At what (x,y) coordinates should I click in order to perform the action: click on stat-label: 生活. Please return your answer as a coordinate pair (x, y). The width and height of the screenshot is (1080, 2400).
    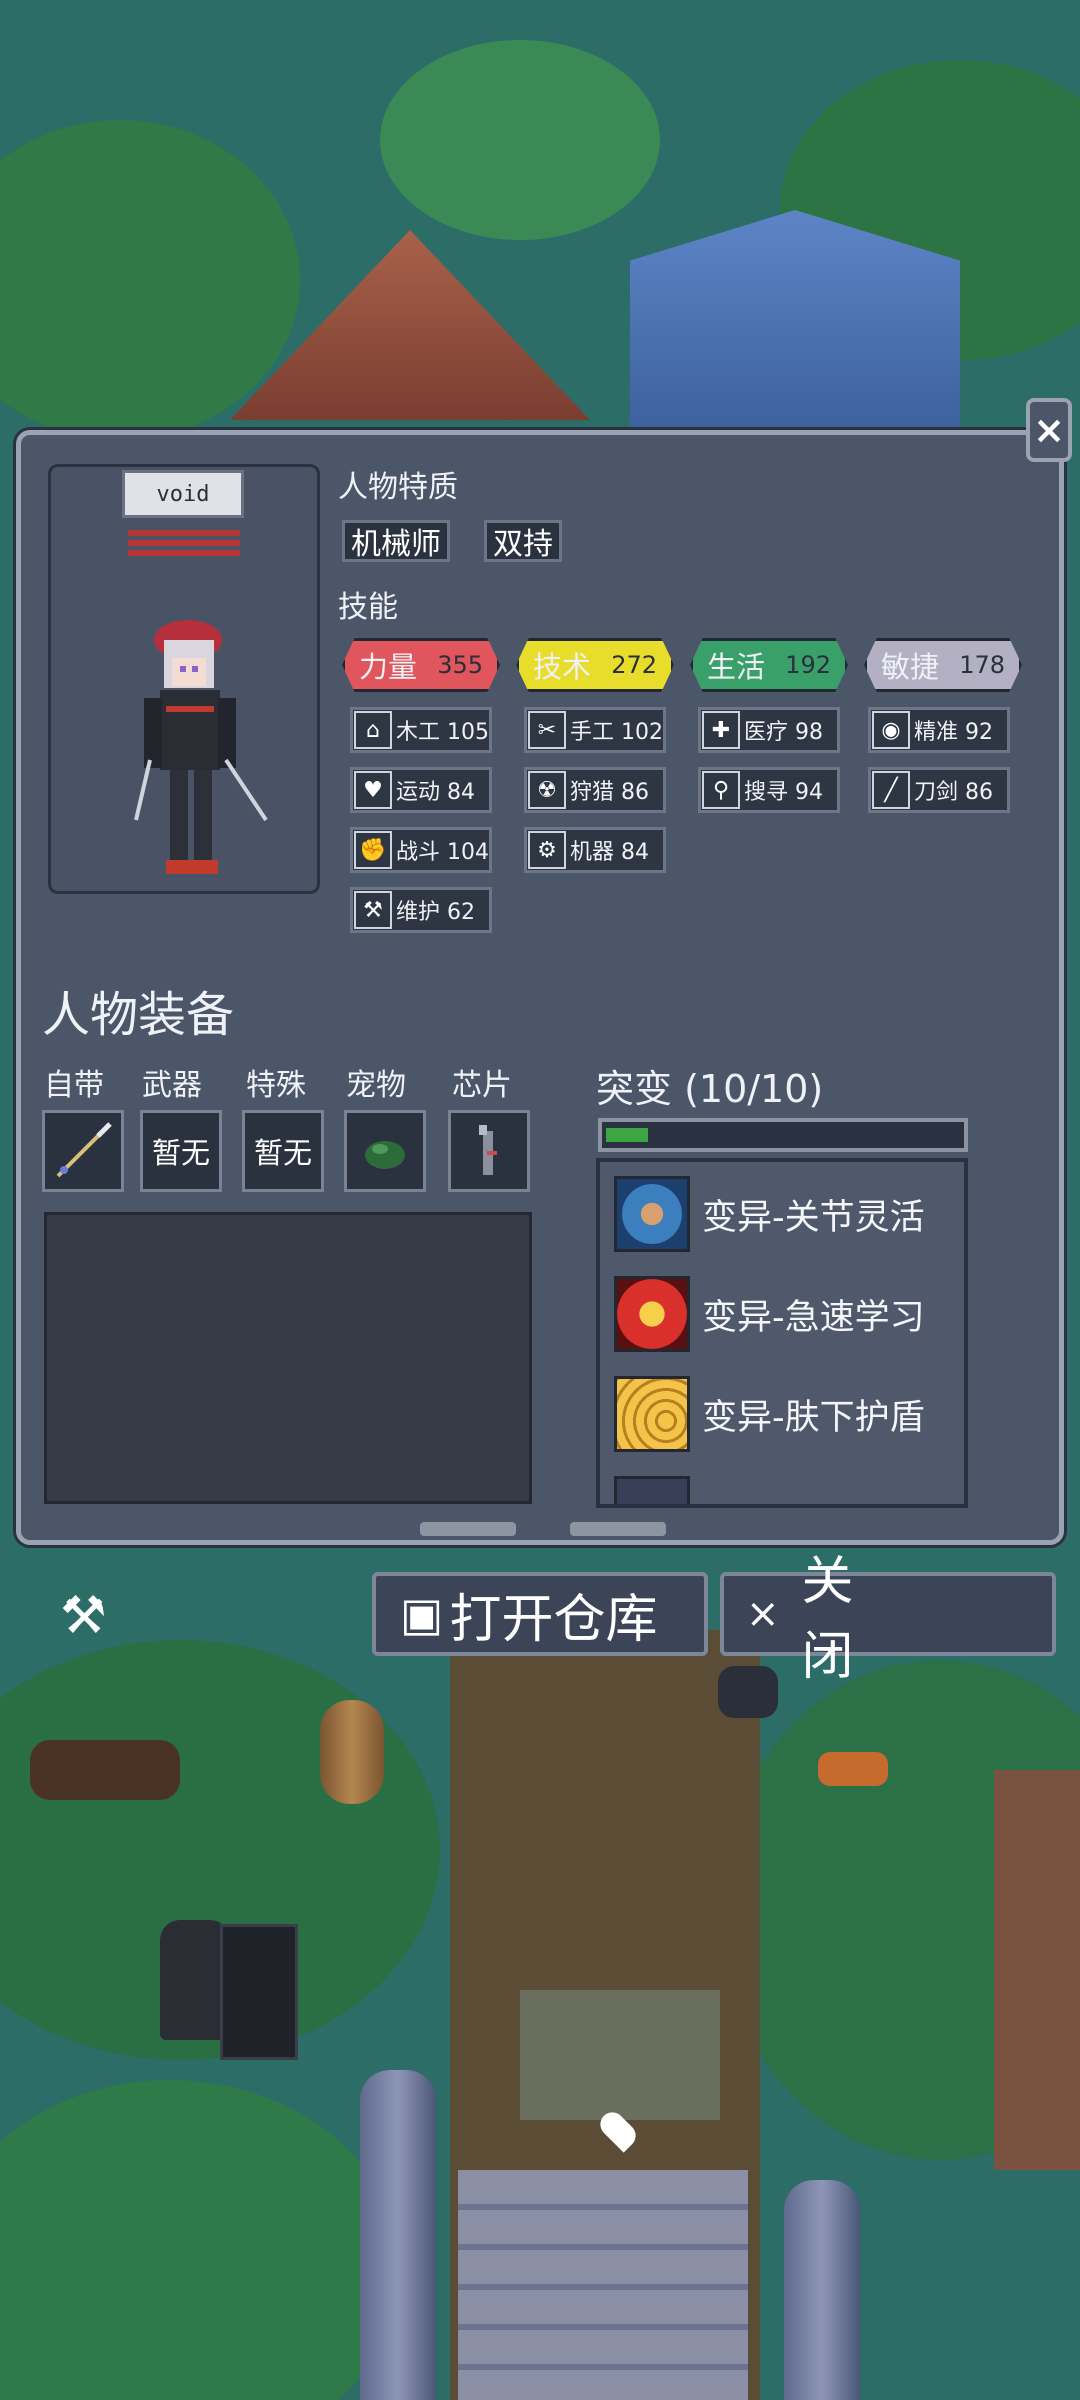
    Looking at the image, I should click on (736, 667).